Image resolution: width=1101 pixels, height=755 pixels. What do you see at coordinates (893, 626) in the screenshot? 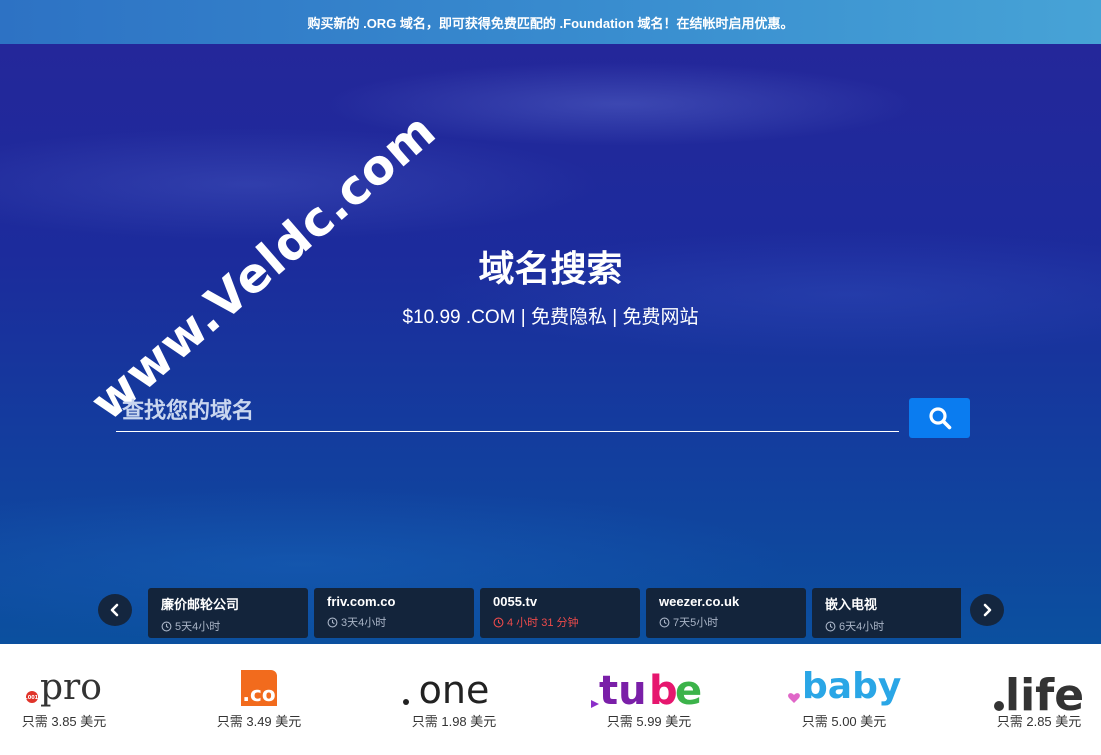
I see `auction-time-left: 6天4小时` at bounding box center [893, 626].